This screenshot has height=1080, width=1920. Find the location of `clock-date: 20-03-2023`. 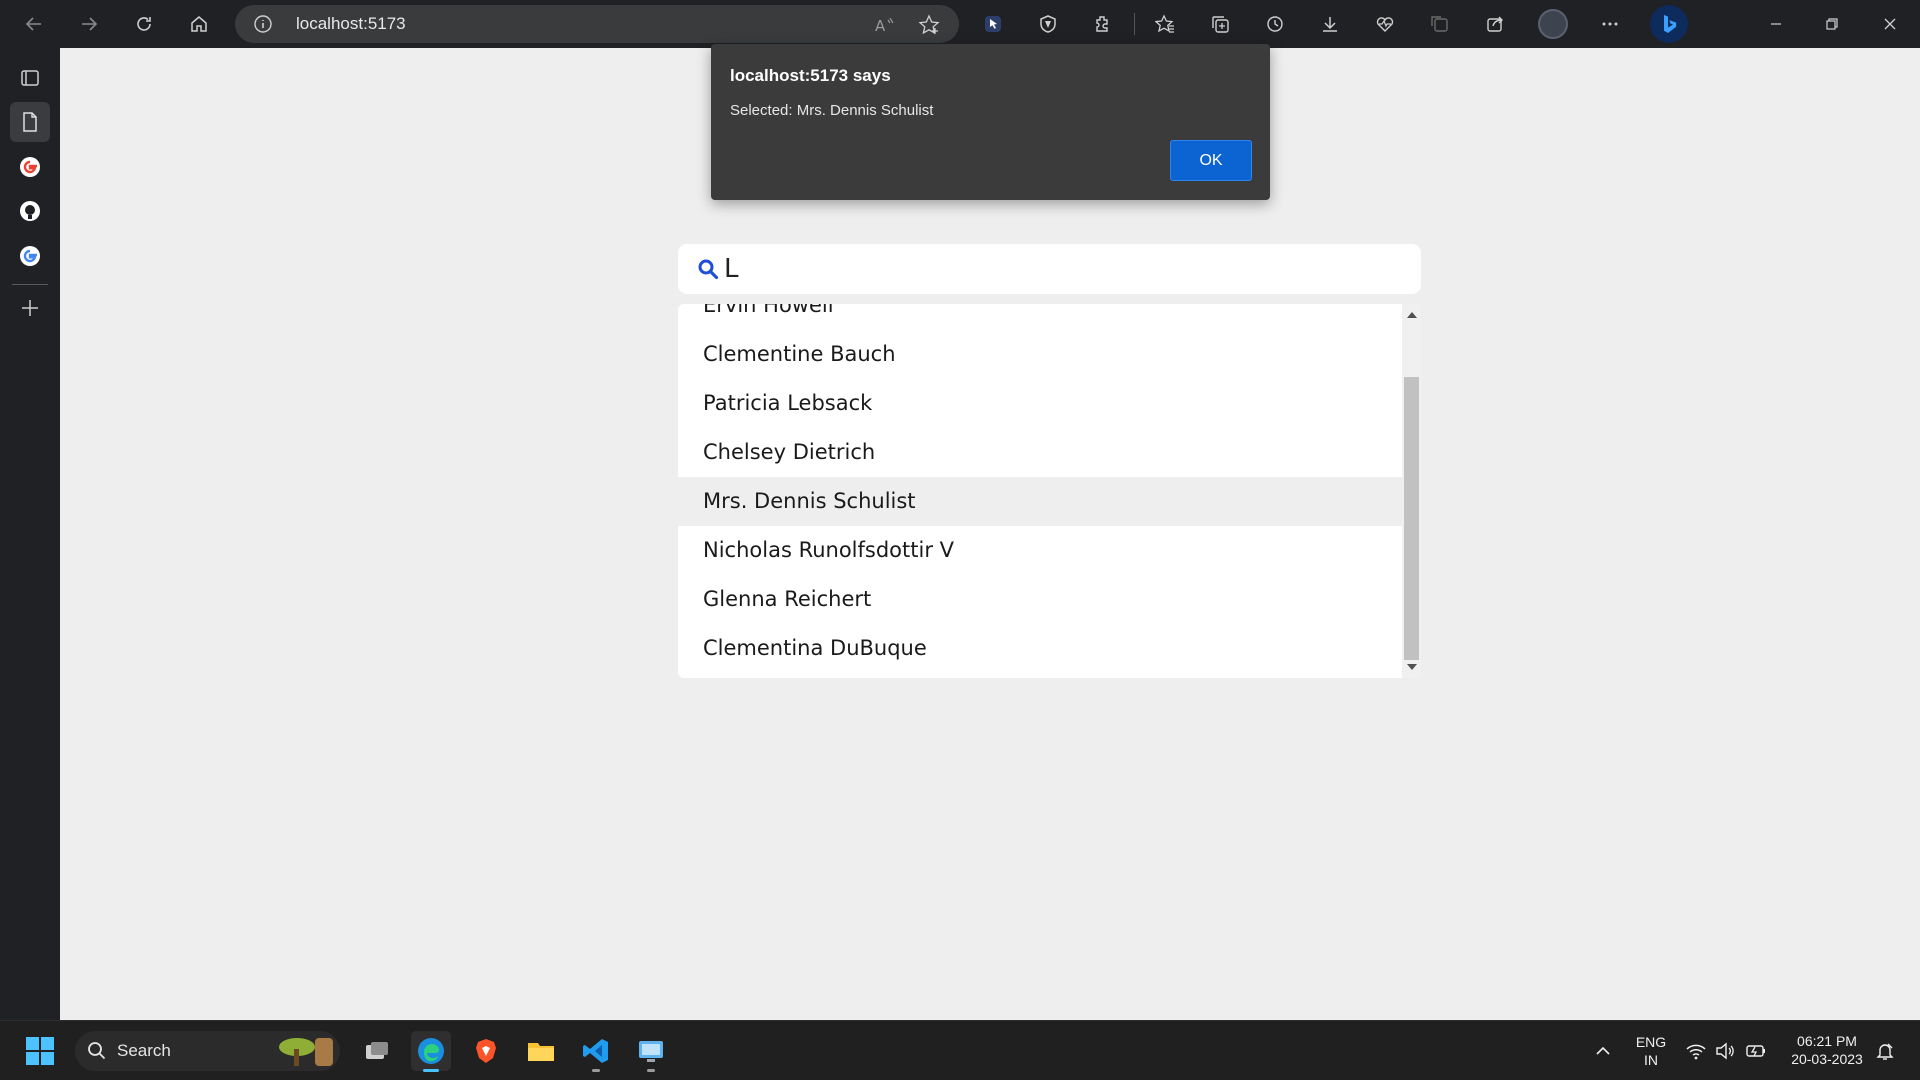

clock-date: 20-03-2023 is located at coordinates (1827, 1059).